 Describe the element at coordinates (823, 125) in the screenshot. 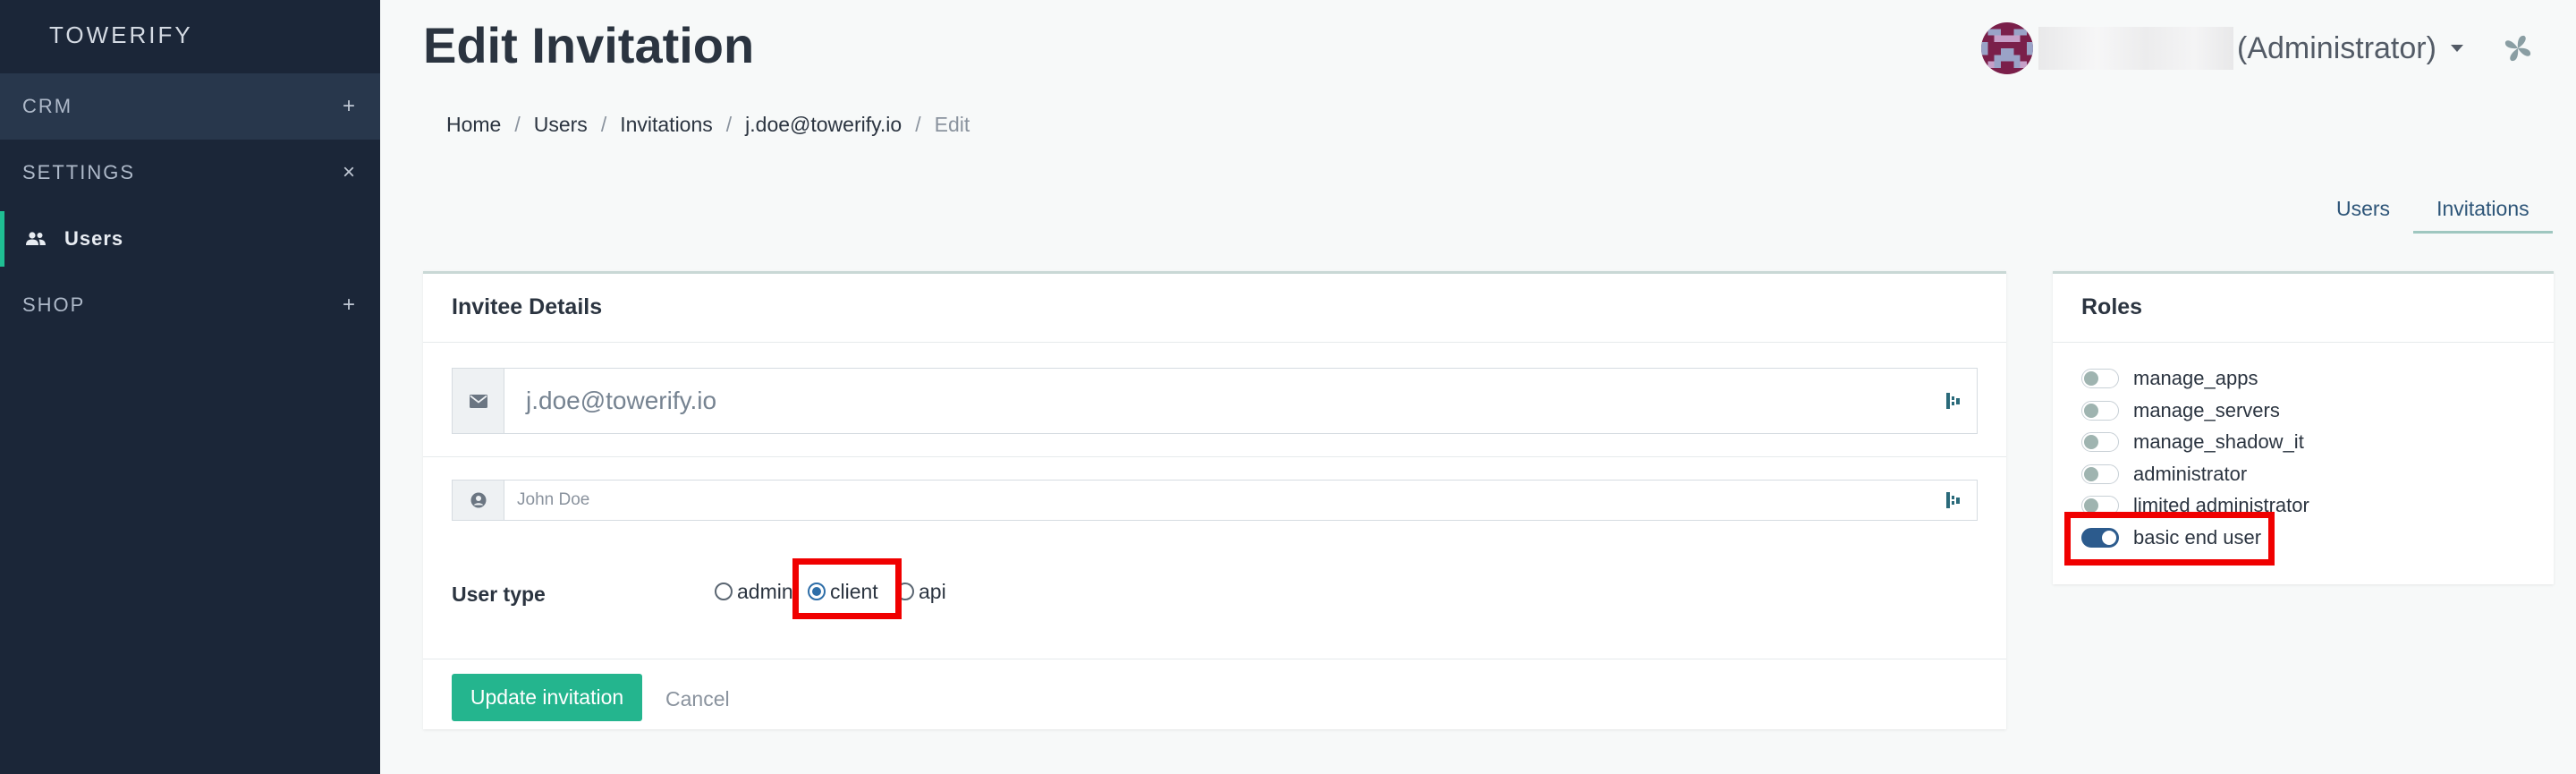

I see `breadcrumb-invitation: j.doe@towerify.io` at that location.